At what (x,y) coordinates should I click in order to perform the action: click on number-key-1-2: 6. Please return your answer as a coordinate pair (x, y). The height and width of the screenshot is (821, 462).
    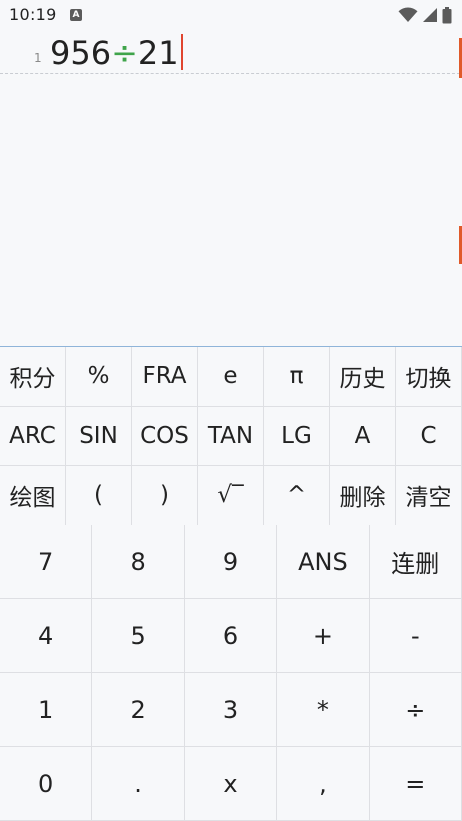
    Looking at the image, I should click on (231, 636).